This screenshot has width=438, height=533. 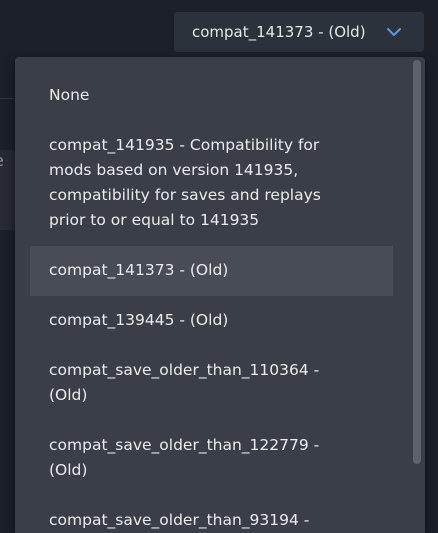 I want to click on option-label: compat_save_older_than_122779 - (Old), so click(x=184, y=457).